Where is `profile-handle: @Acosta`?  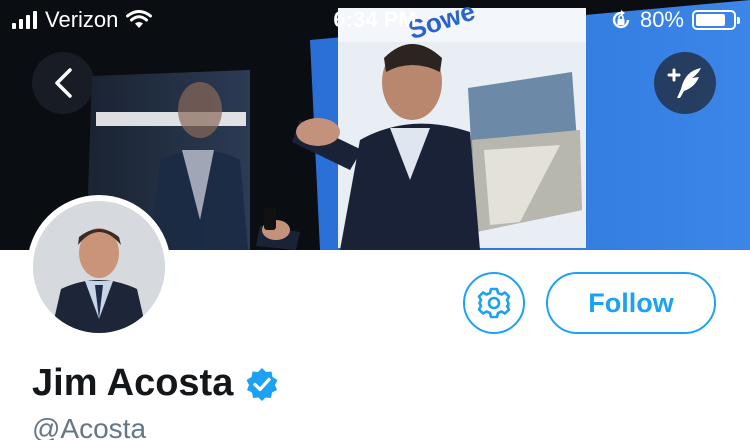 profile-handle: @Acosta is located at coordinates (89, 426).